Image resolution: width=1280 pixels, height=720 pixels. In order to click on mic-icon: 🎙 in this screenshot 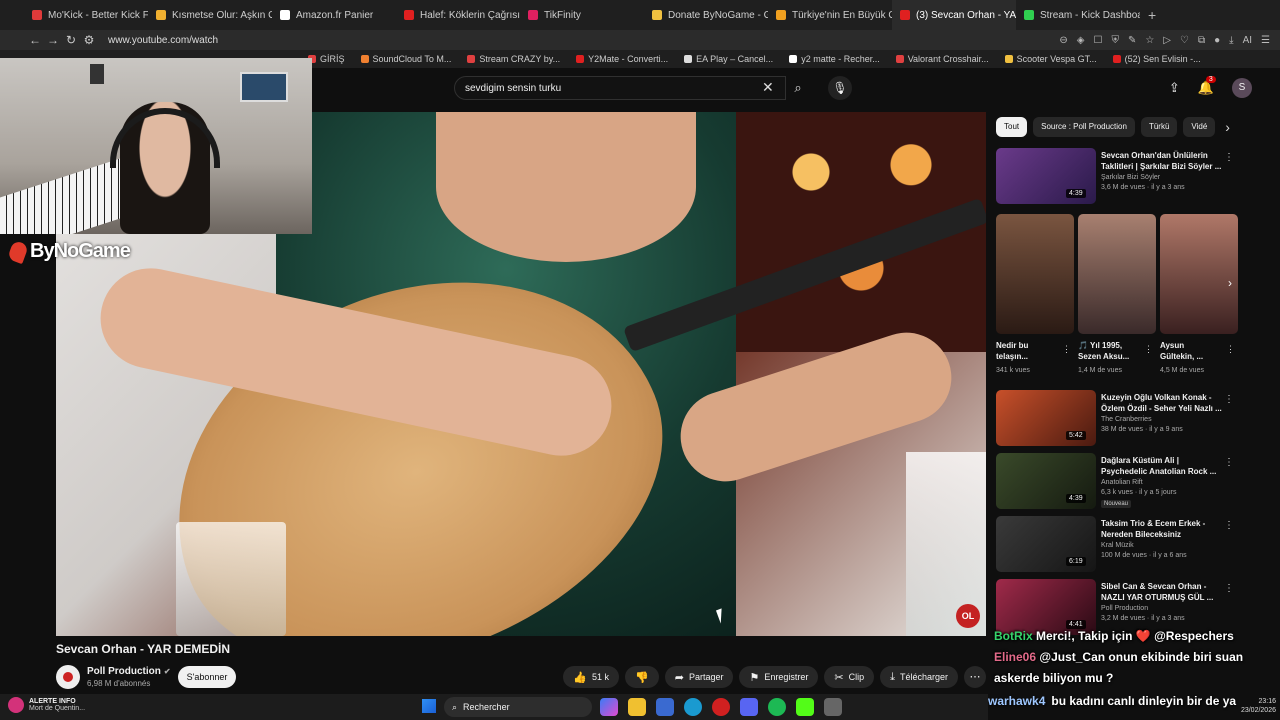, I will do `click(840, 88)`.